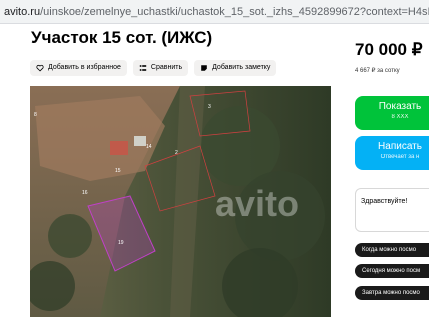  Describe the element at coordinates (400, 106) in the screenshot. I see `show-phone-label: Показать` at that location.